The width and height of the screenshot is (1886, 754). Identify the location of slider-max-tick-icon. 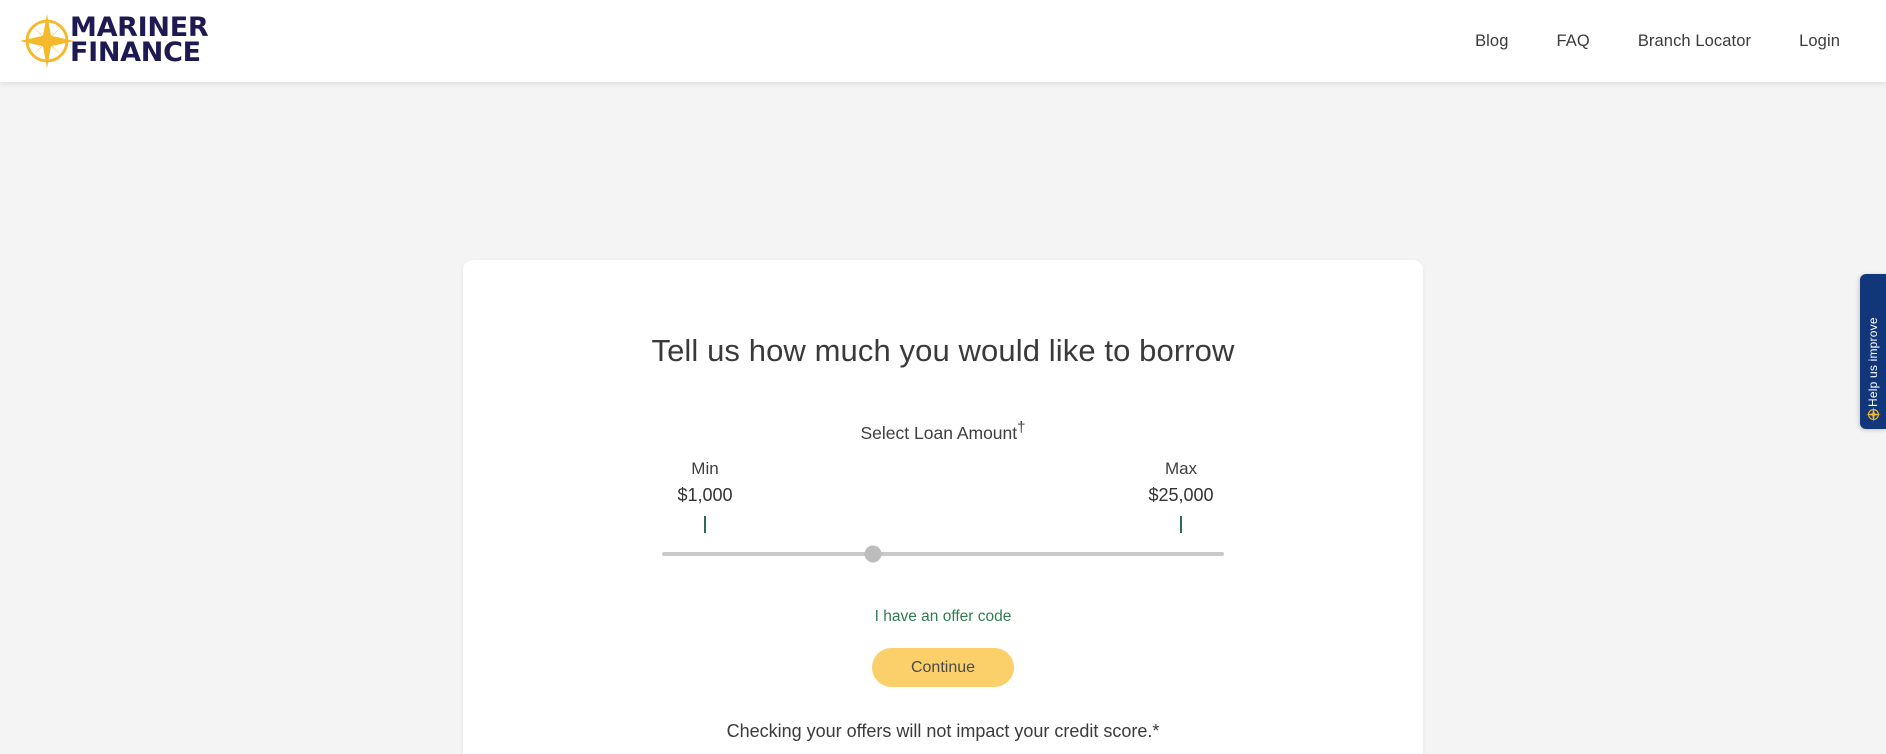
(1181, 525).